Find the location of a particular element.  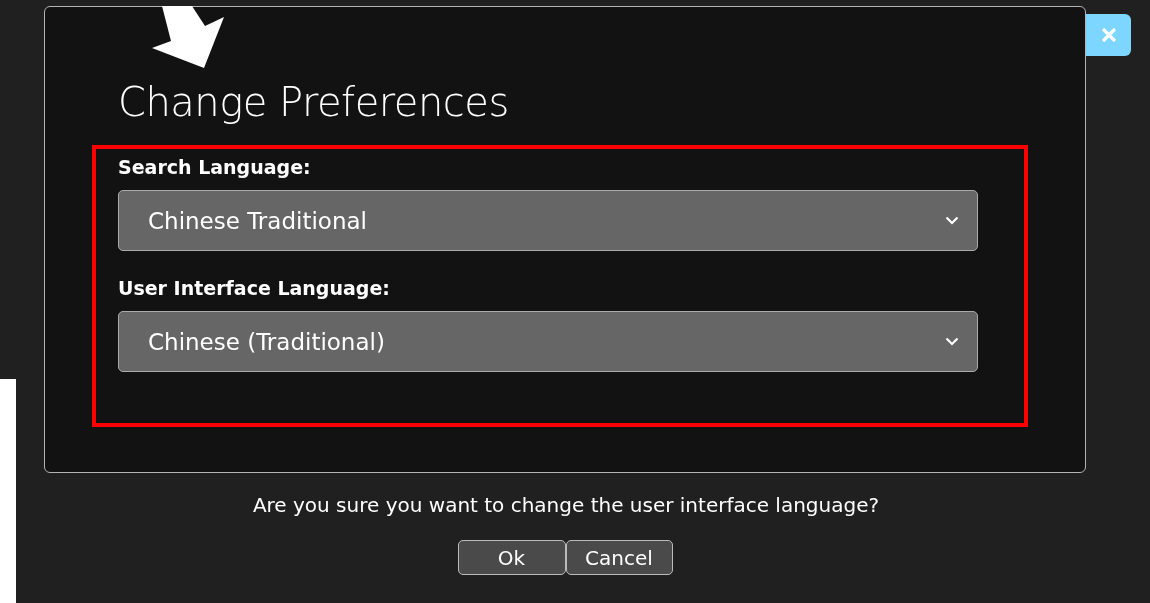

dialog-title: Change Preferences is located at coordinates (313, 102).